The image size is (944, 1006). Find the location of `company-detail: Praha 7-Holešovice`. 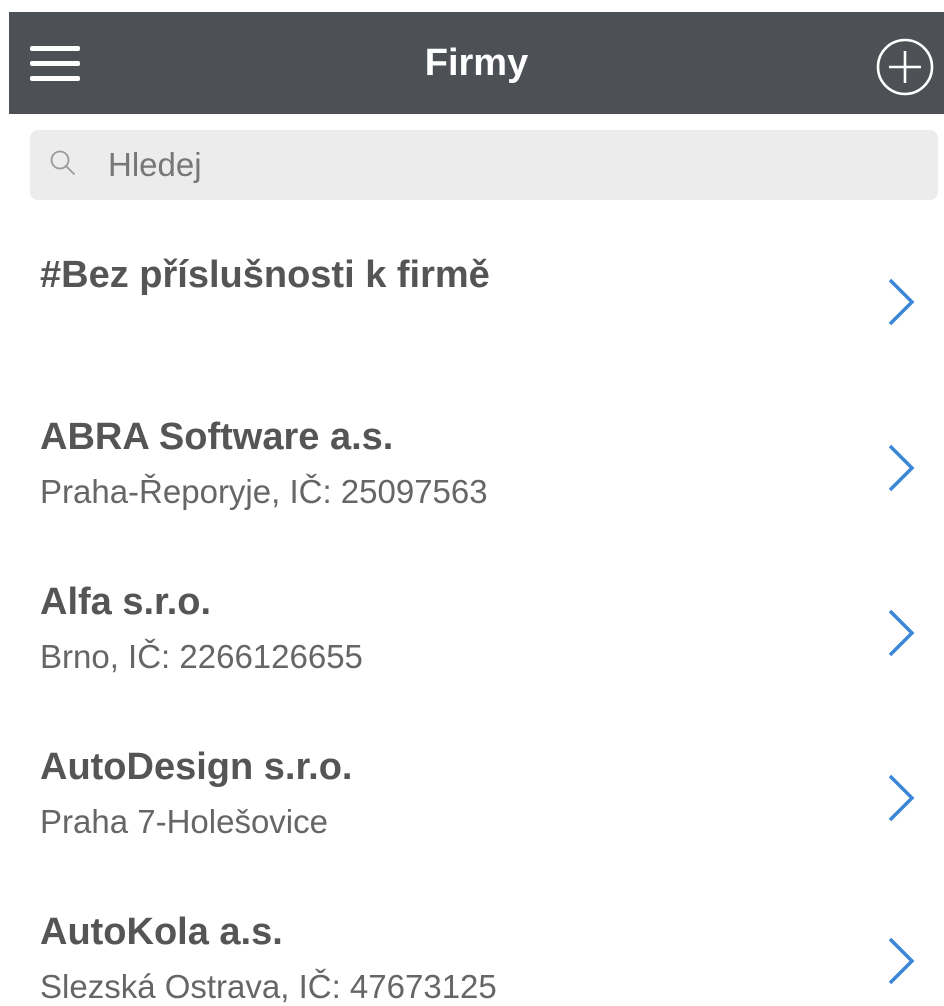

company-detail: Praha 7-Holešovice is located at coordinates (184, 821).